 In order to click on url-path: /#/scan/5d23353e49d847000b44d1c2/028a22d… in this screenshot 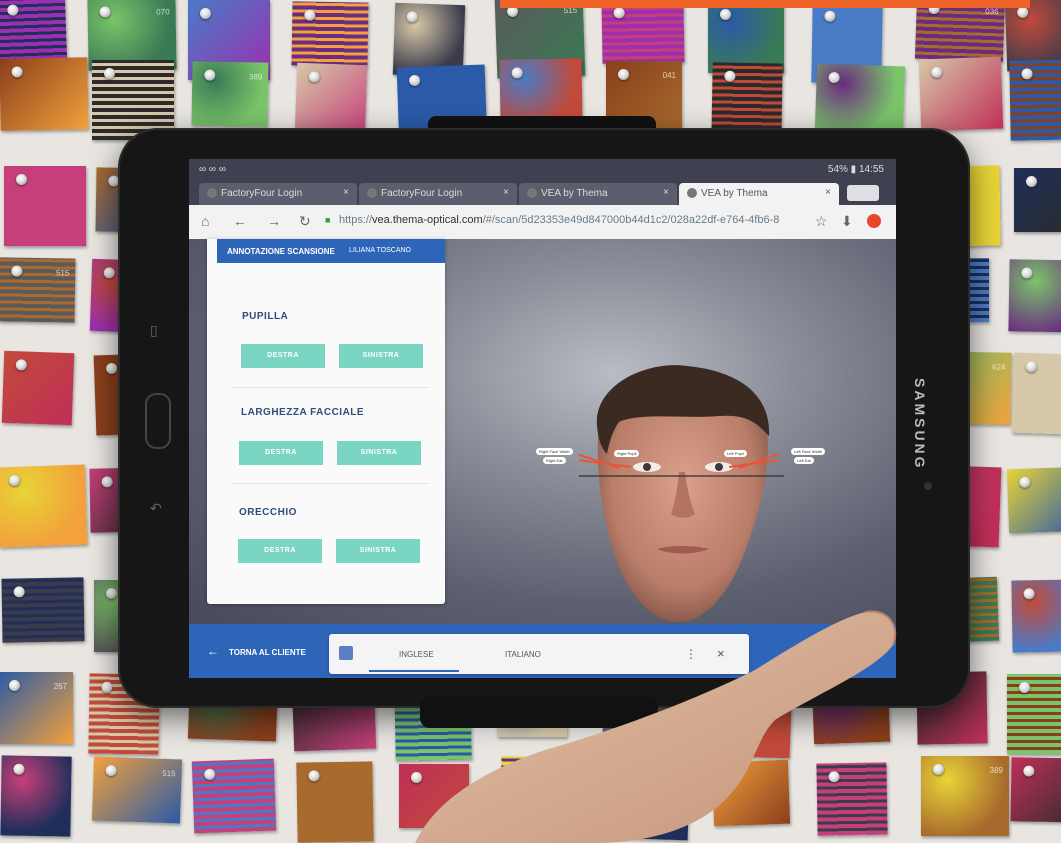, I will do `click(631, 220)`.